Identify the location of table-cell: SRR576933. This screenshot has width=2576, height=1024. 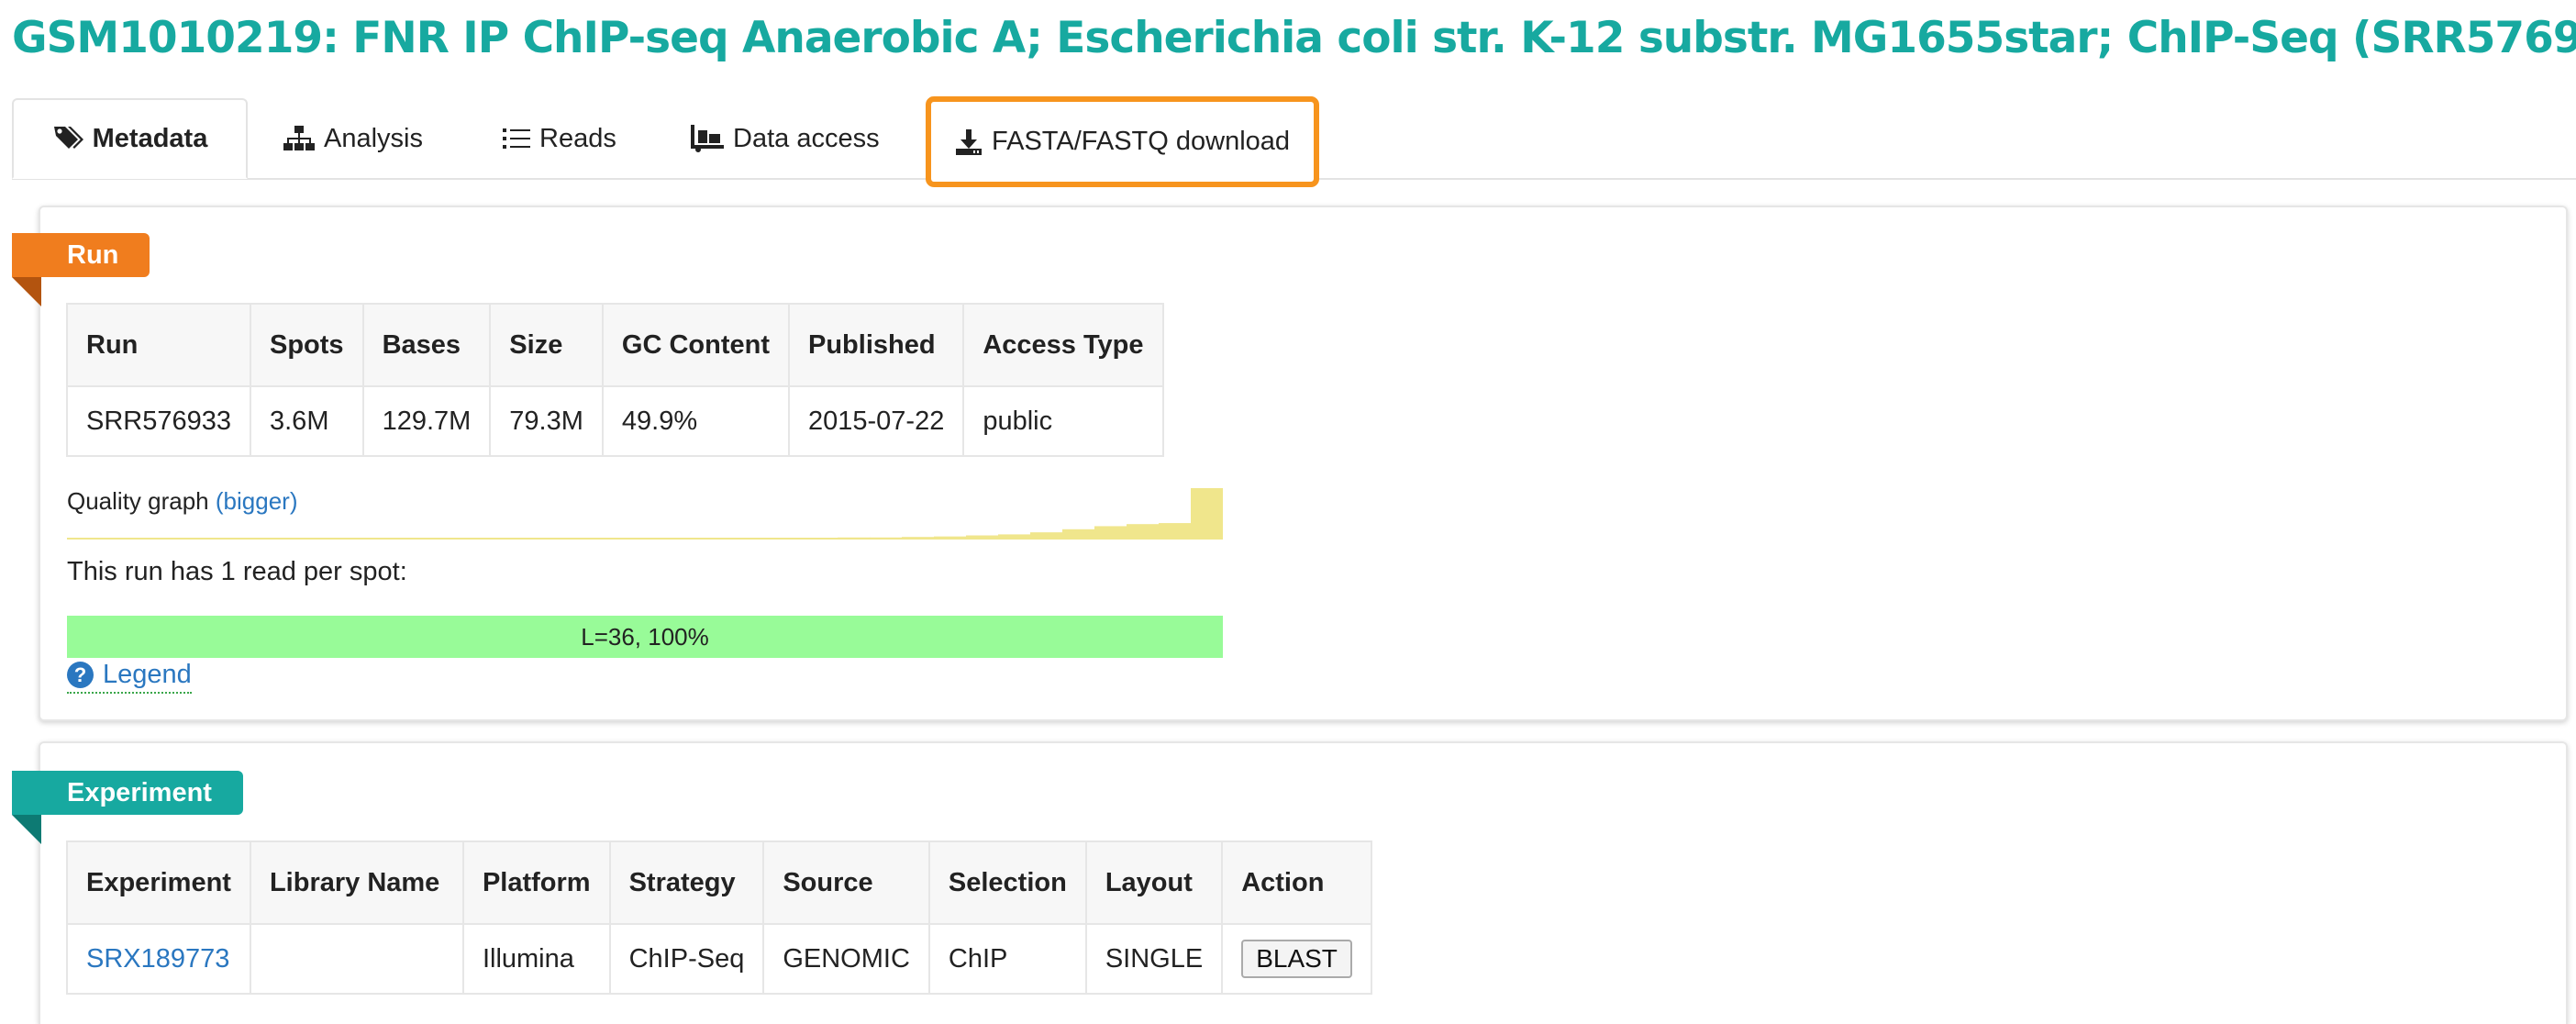
(158, 421).